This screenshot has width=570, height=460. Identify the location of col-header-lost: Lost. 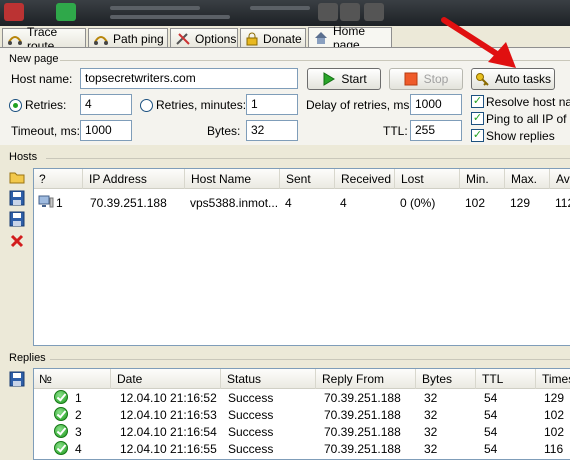
(428, 179).